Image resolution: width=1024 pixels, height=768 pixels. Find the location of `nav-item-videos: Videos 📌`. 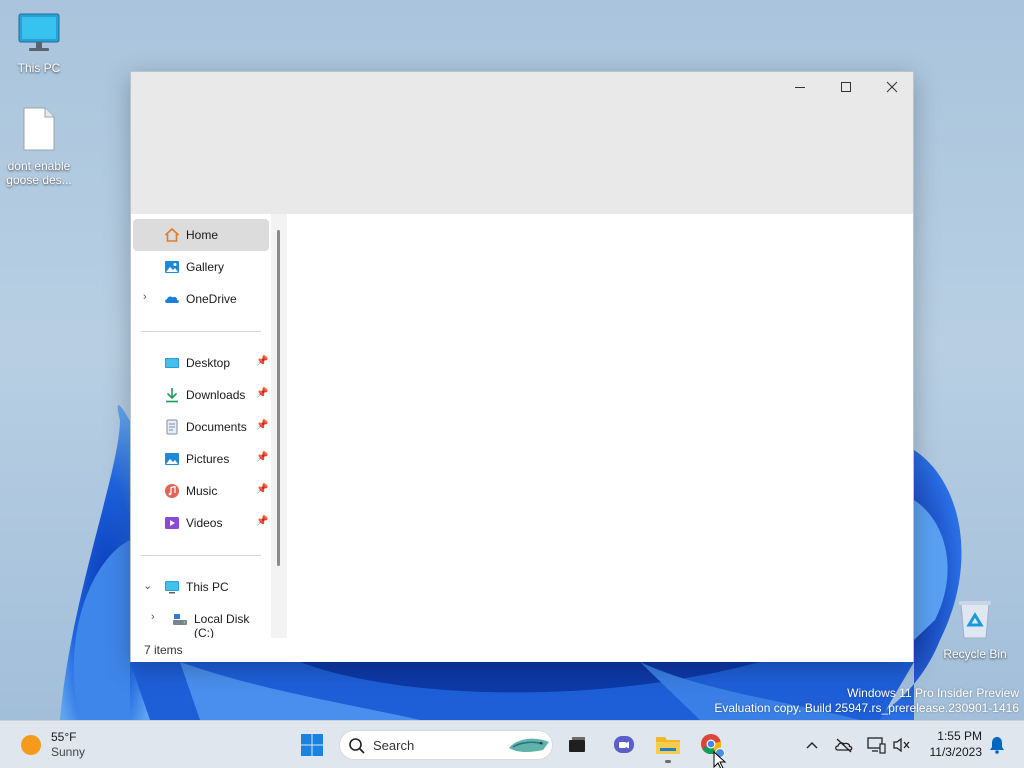

nav-item-videos: Videos 📌 is located at coordinates (201, 523).